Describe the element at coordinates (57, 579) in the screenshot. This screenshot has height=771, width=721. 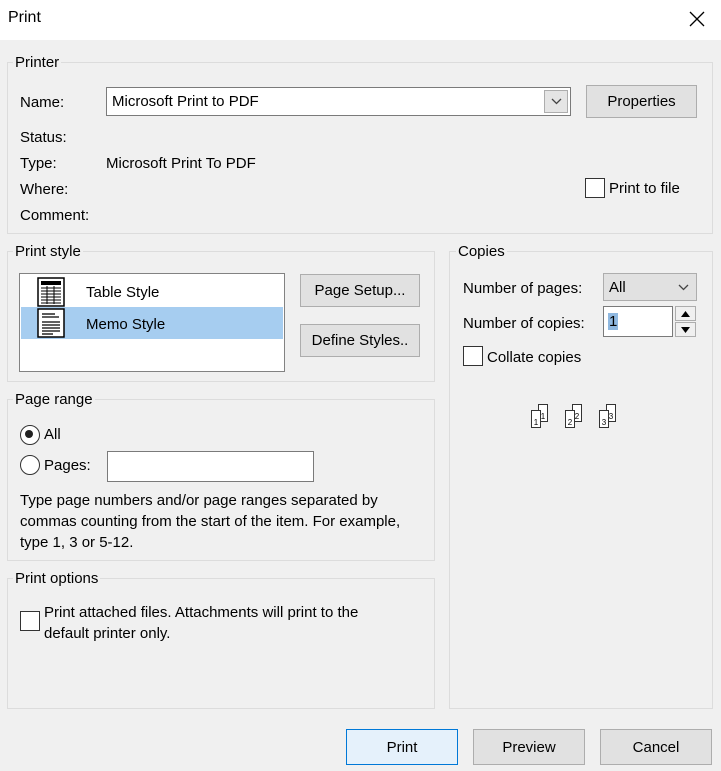
I see `print-options-legend: Print options` at that location.